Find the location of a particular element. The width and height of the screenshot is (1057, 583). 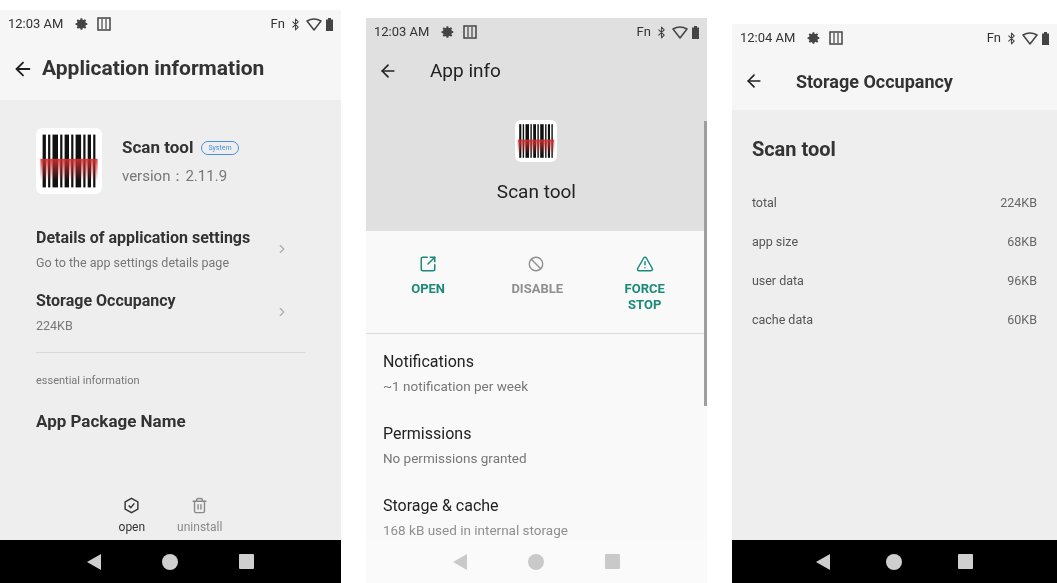

settings-row: Details of application settings Go to the app settings details page is located at coordinates (170, 249).